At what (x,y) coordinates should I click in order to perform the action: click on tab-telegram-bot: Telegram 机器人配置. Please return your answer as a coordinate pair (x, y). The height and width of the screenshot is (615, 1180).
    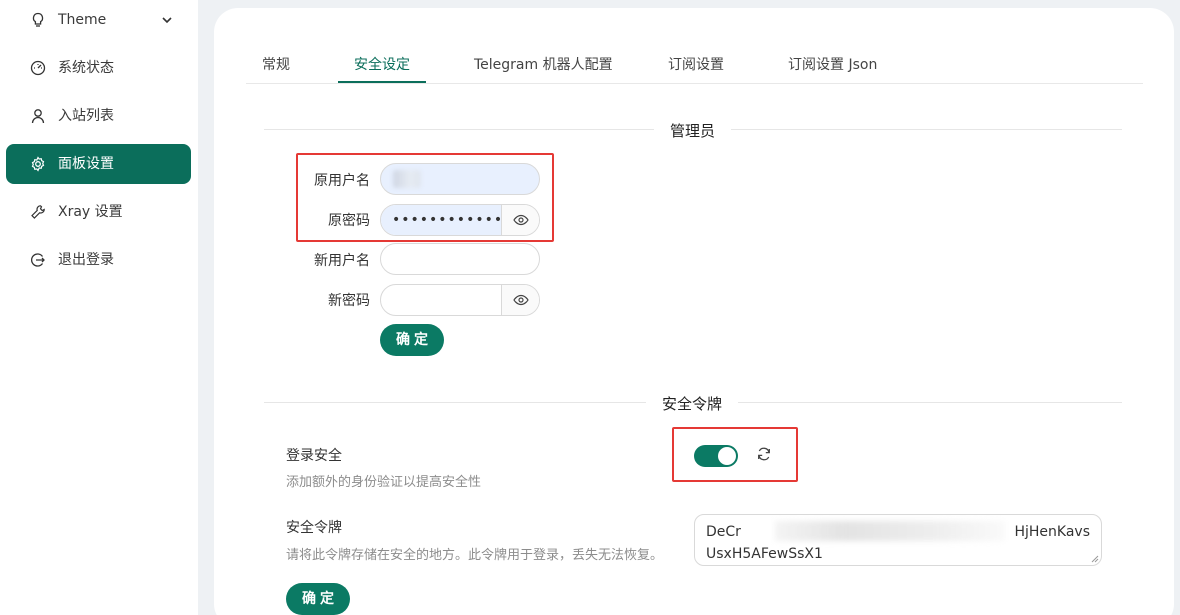
    Looking at the image, I should click on (543, 64).